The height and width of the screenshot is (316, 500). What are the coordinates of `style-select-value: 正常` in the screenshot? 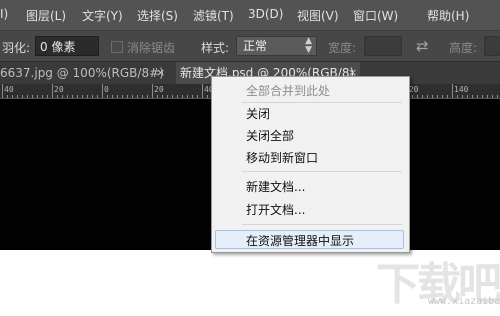 It's located at (255, 46).